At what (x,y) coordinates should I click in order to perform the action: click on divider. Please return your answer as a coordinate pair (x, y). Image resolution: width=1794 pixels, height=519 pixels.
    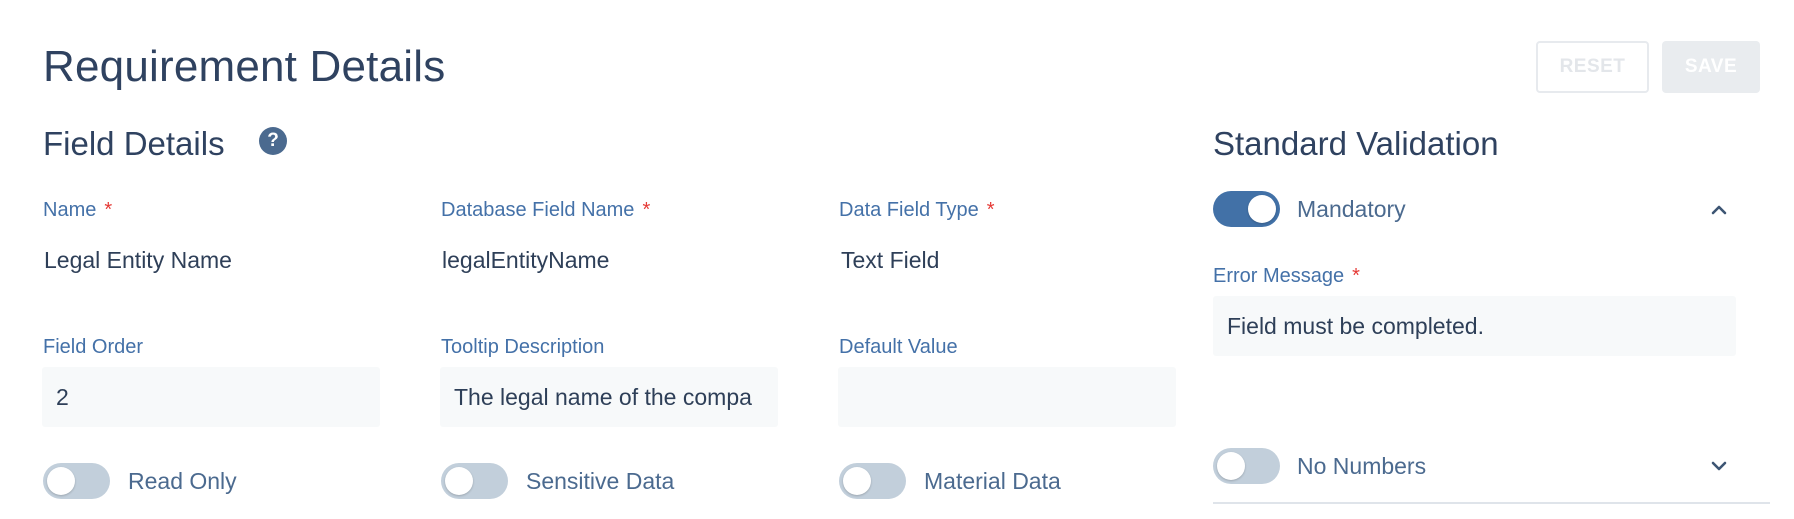
    Looking at the image, I should click on (1491, 503).